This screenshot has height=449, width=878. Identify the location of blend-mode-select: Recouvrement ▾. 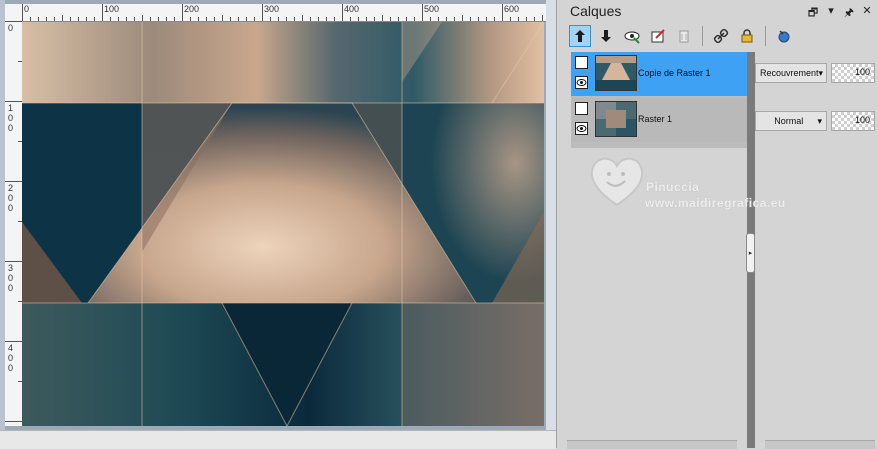
(791, 73).